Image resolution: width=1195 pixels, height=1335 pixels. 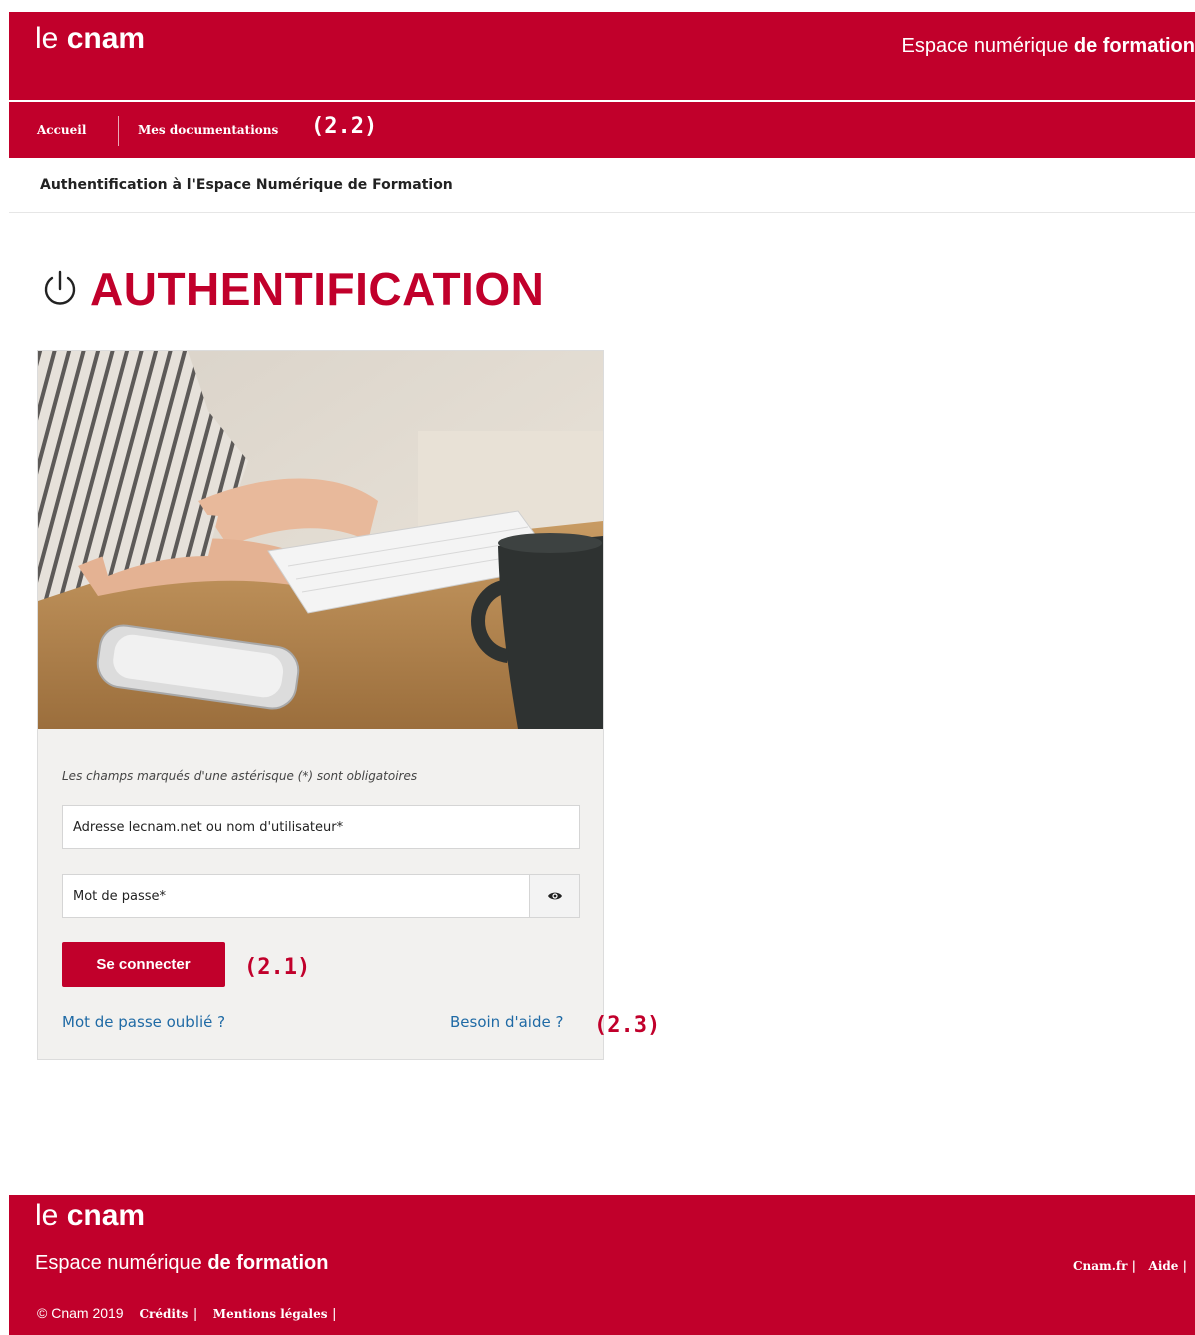 I want to click on login-button: Se connecter, so click(x=143, y=964).